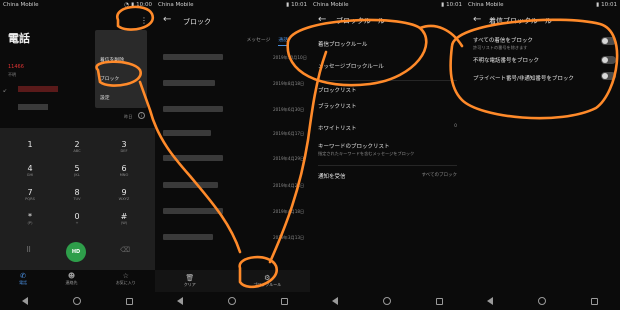 This screenshot has height=310, width=620. I want to click on key-star: * (P), so click(30, 218).